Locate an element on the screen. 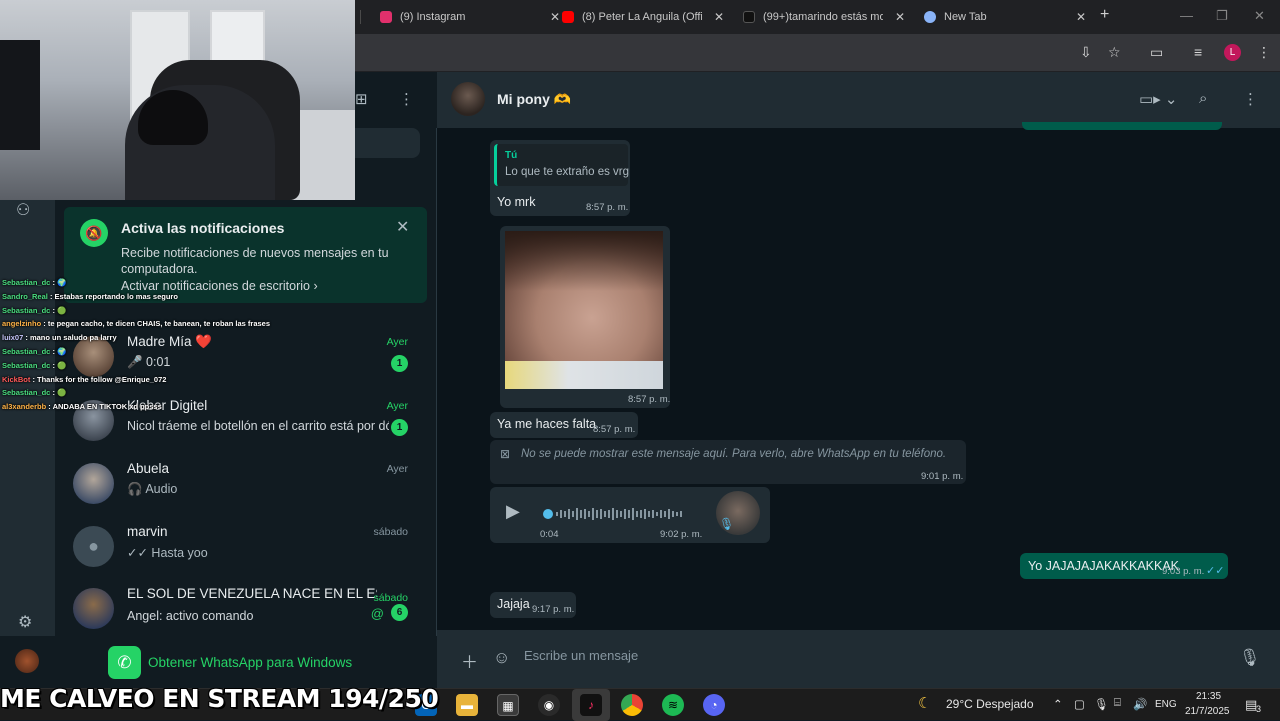 Image resolution: width=1280 pixels, height=721 pixels. audio-waveform is located at coordinates (618, 514).